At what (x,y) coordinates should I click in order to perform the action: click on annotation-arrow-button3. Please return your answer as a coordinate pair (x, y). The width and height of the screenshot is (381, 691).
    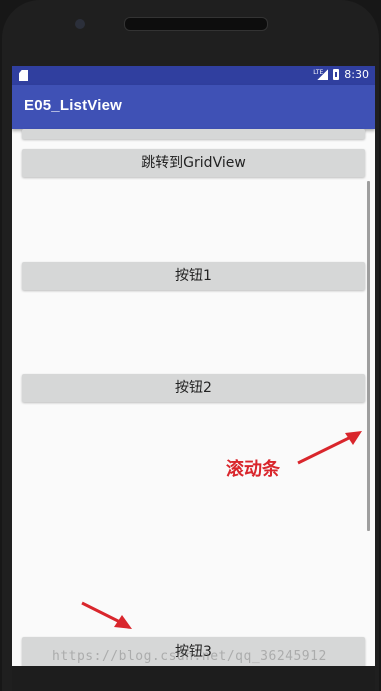
    Looking at the image, I should click on (106, 615).